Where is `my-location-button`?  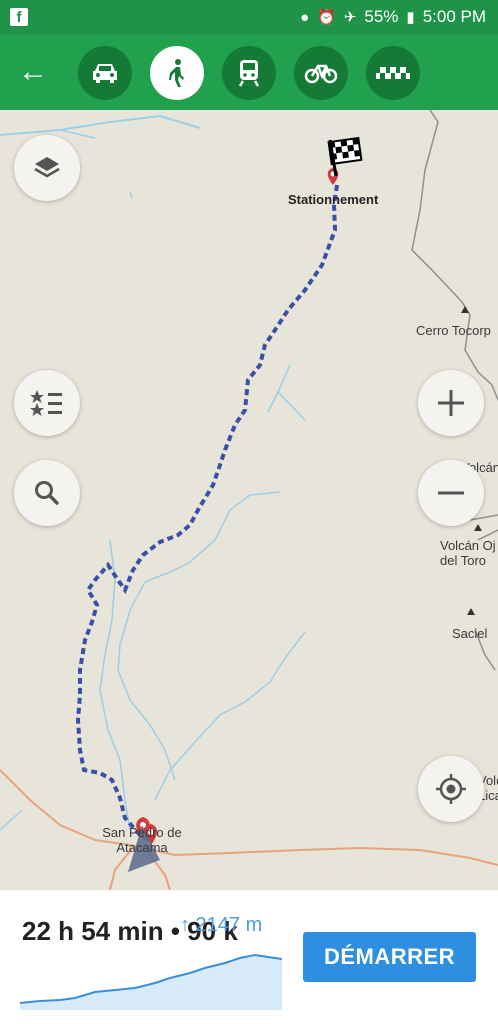
my-location-button is located at coordinates (451, 789).